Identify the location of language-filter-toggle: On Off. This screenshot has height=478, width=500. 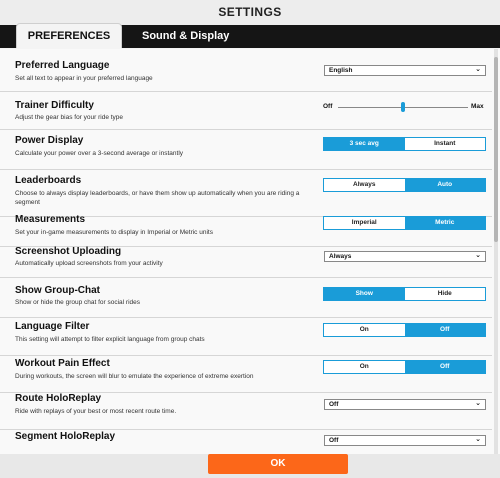
(404, 330).